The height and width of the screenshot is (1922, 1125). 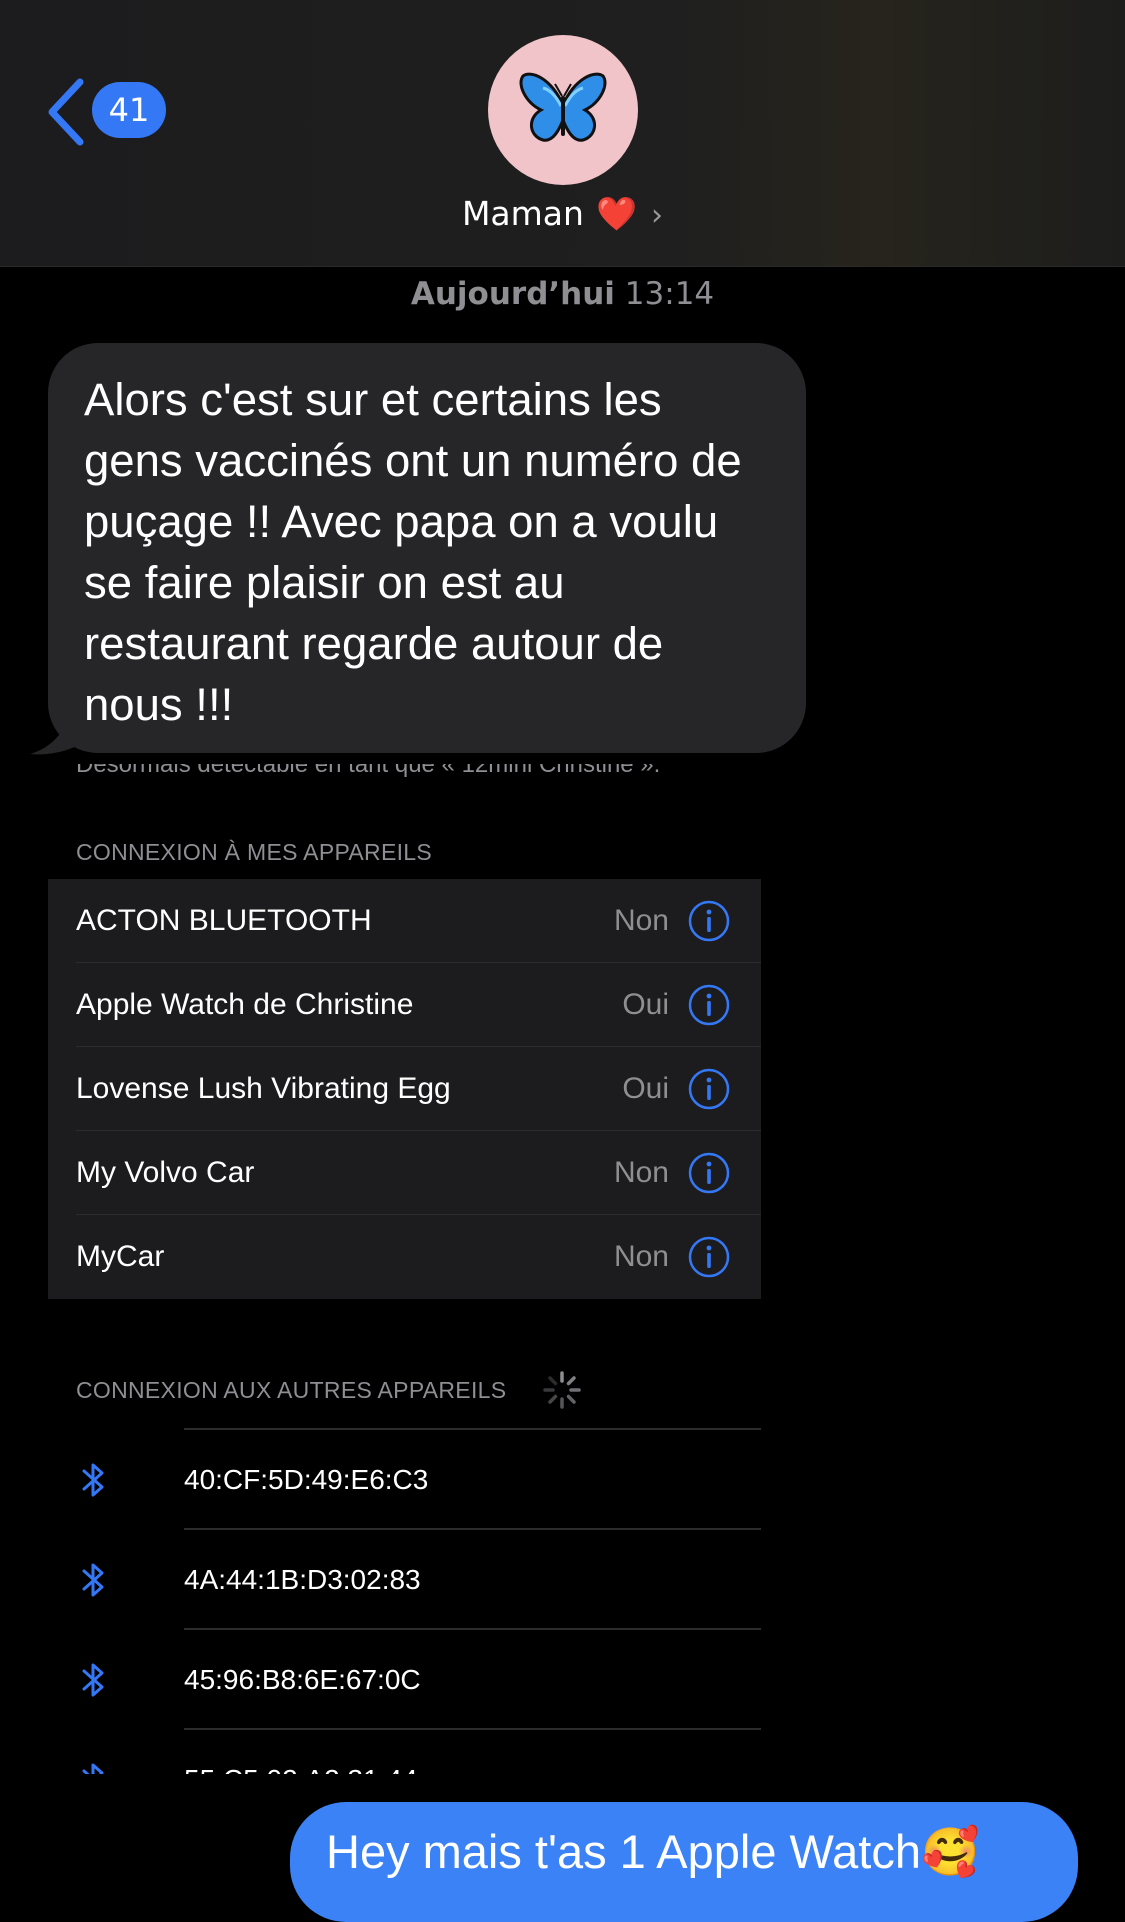 I want to click on conversation-header: 41 Maman ❤️ ›, so click(x=562, y=133).